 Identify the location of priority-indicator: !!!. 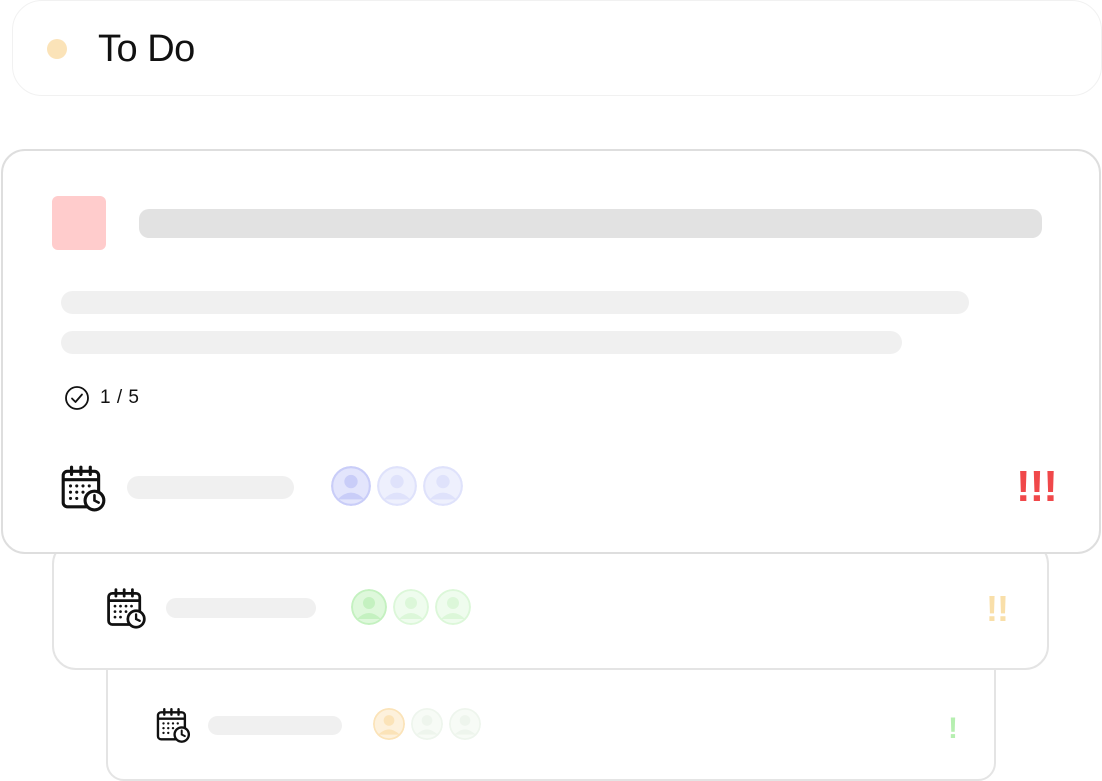
(1037, 486).